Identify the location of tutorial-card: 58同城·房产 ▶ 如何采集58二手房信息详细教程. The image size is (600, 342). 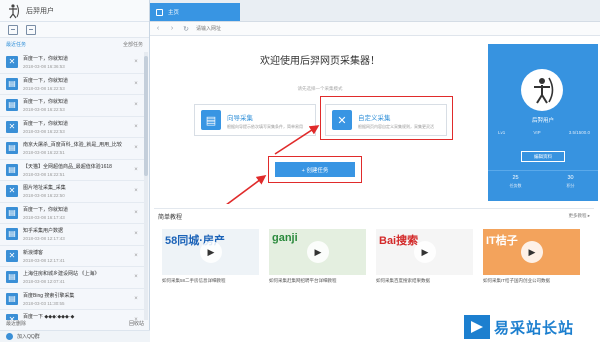
(210, 256).